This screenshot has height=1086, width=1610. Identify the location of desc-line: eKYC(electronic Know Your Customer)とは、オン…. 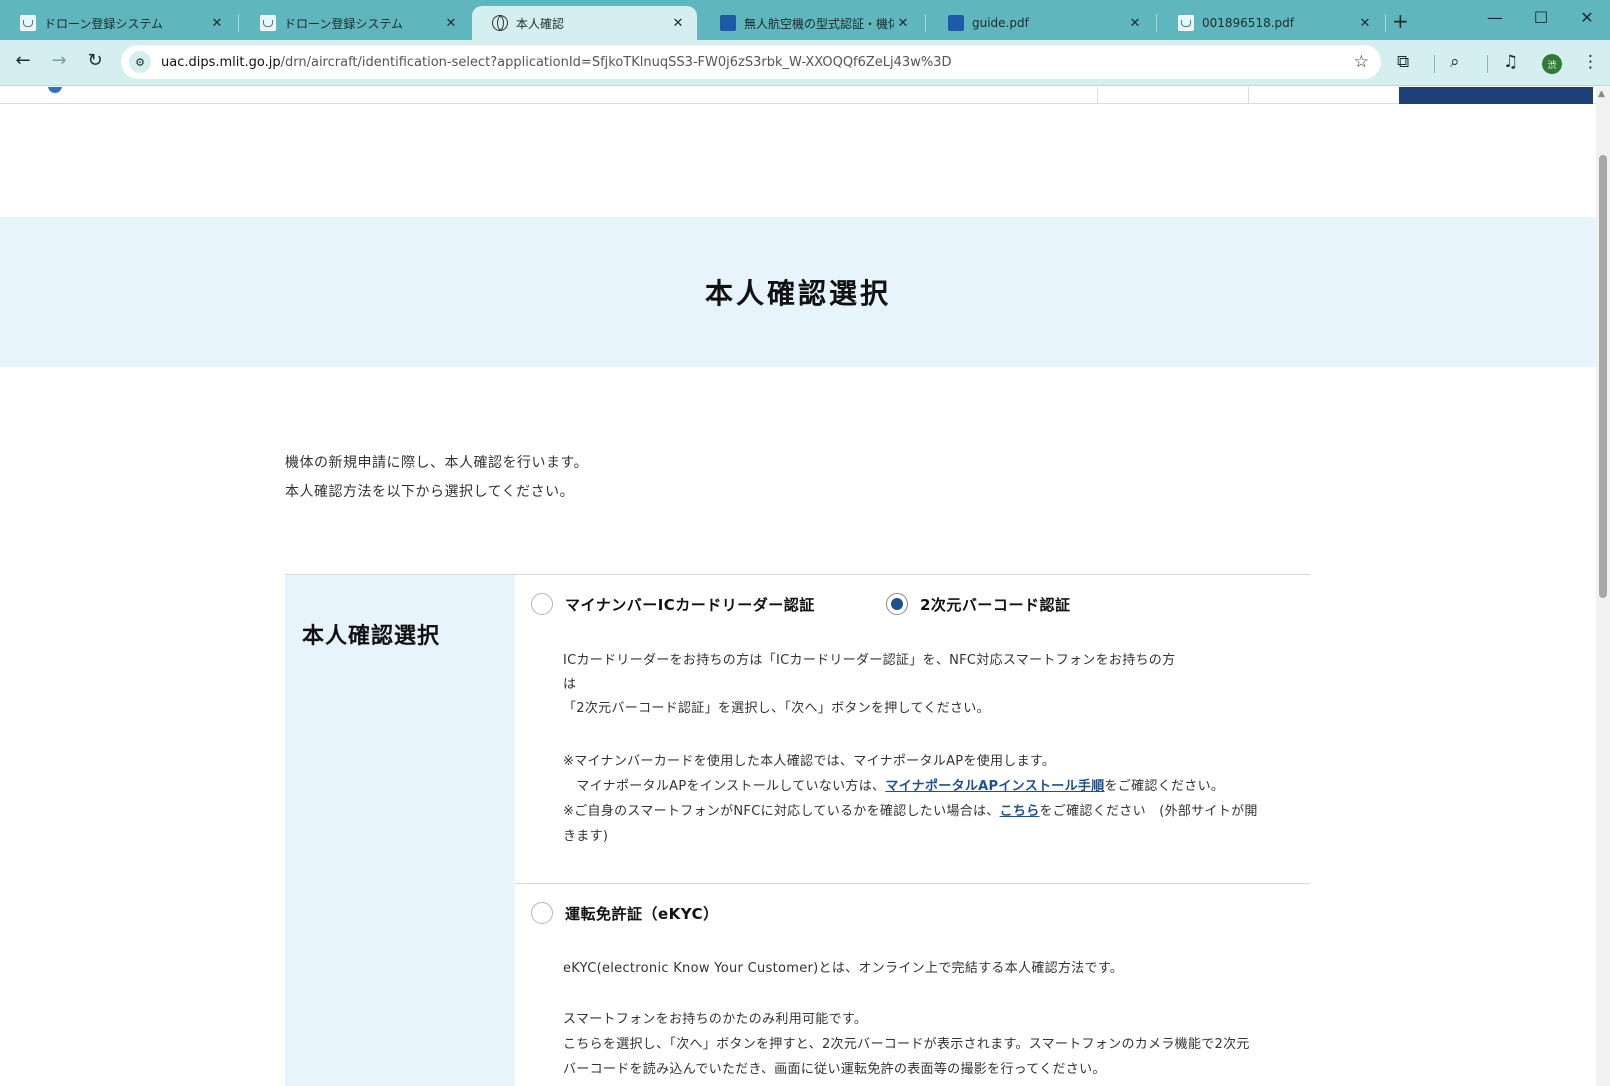
(843, 968).